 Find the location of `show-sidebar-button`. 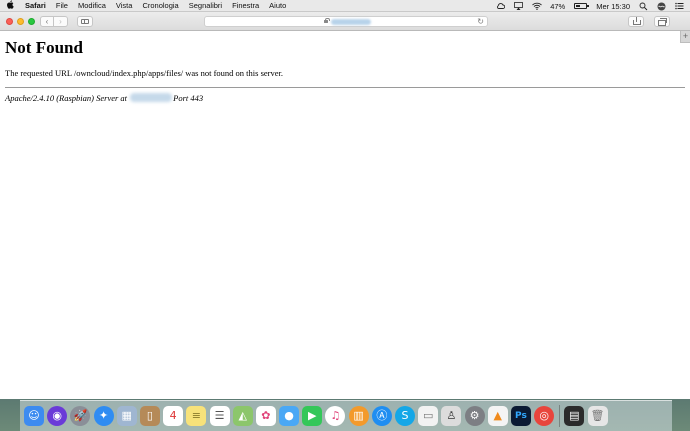

show-sidebar-button is located at coordinates (85, 21).